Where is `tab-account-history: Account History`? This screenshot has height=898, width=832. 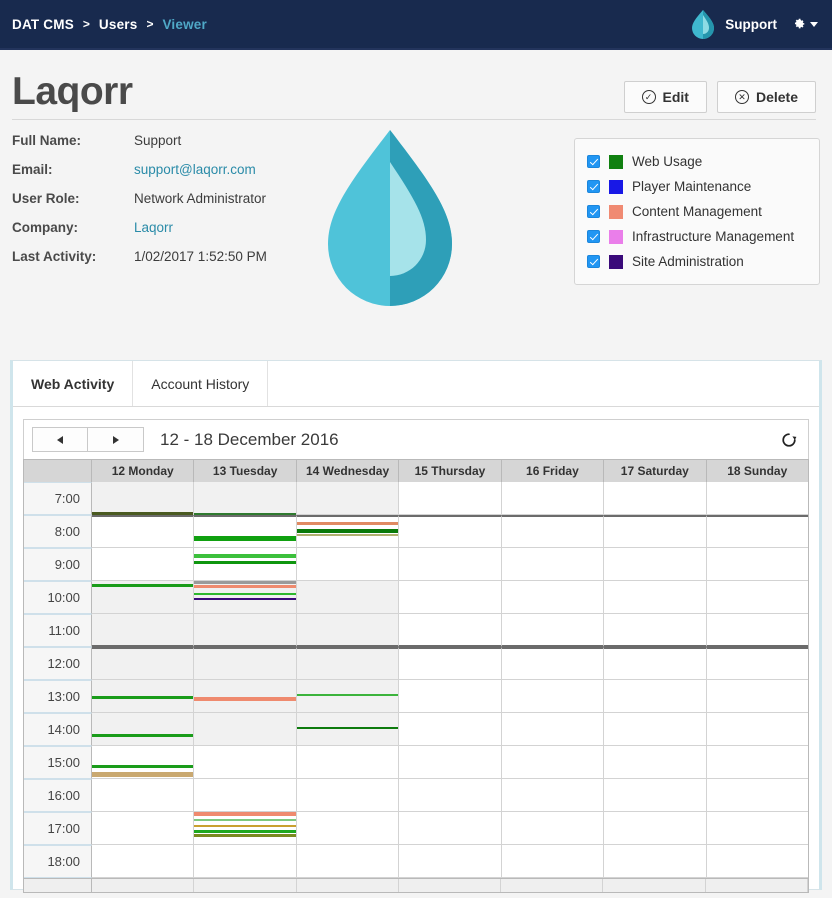
tab-account-history: Account History is located at coordinates (201, 383).